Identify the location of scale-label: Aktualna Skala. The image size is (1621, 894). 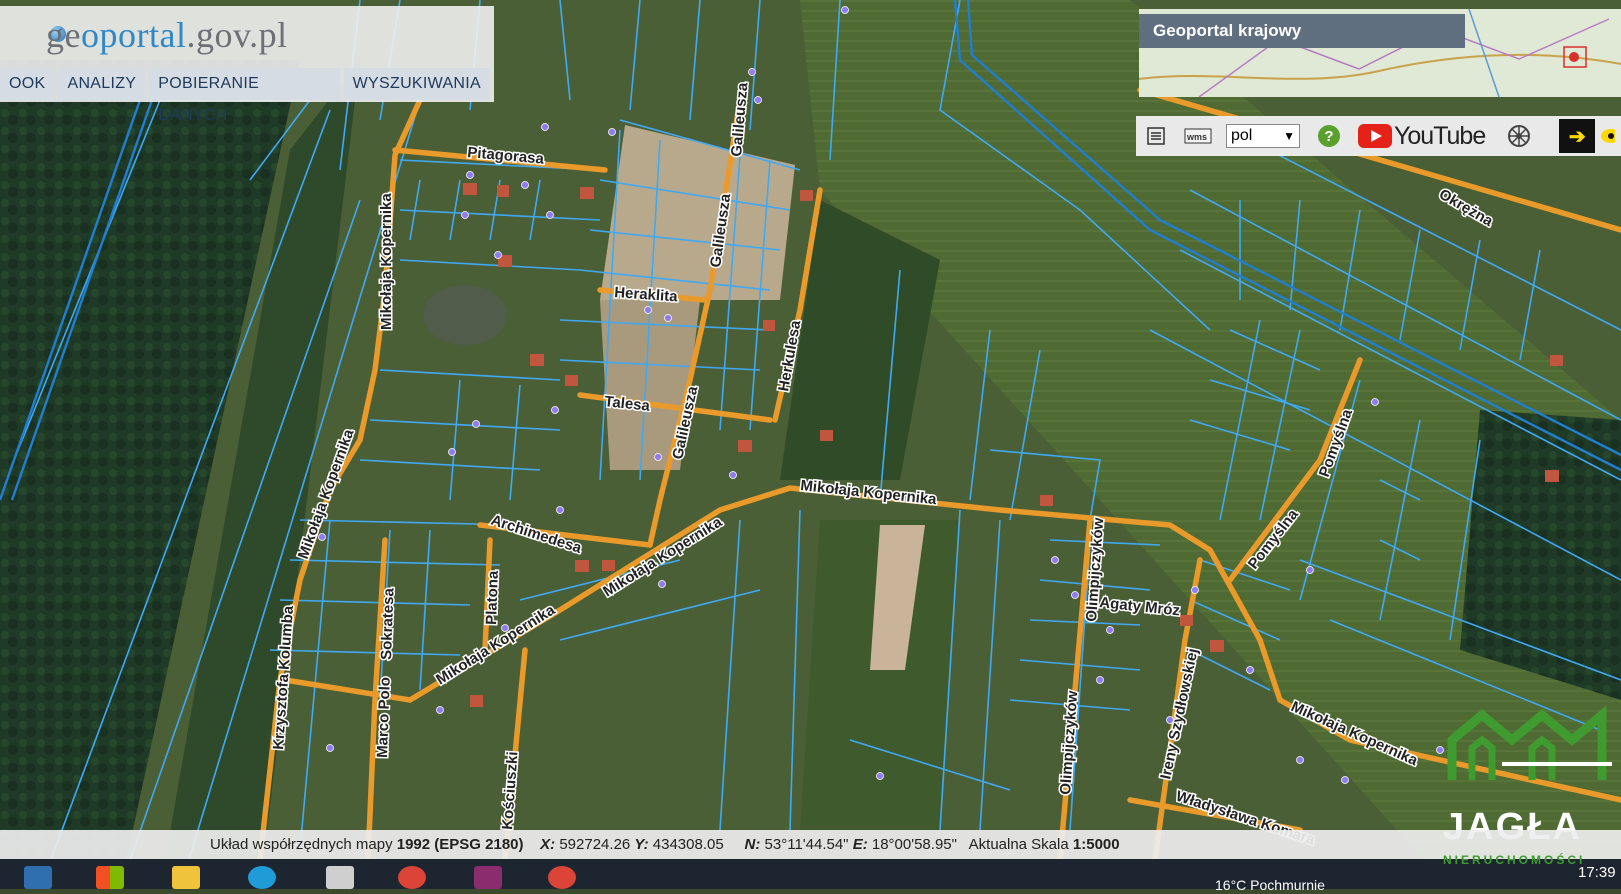
(1018, 844).